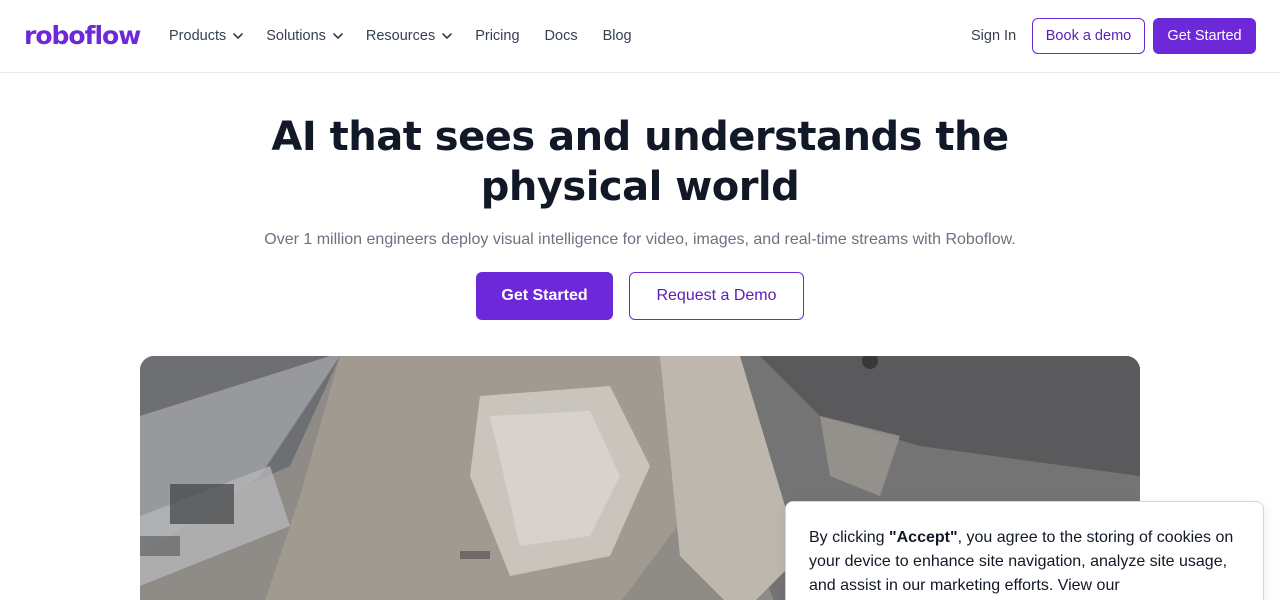  I want to click on hero-title-line1: AI that sees and understands the, so click(640, 137).